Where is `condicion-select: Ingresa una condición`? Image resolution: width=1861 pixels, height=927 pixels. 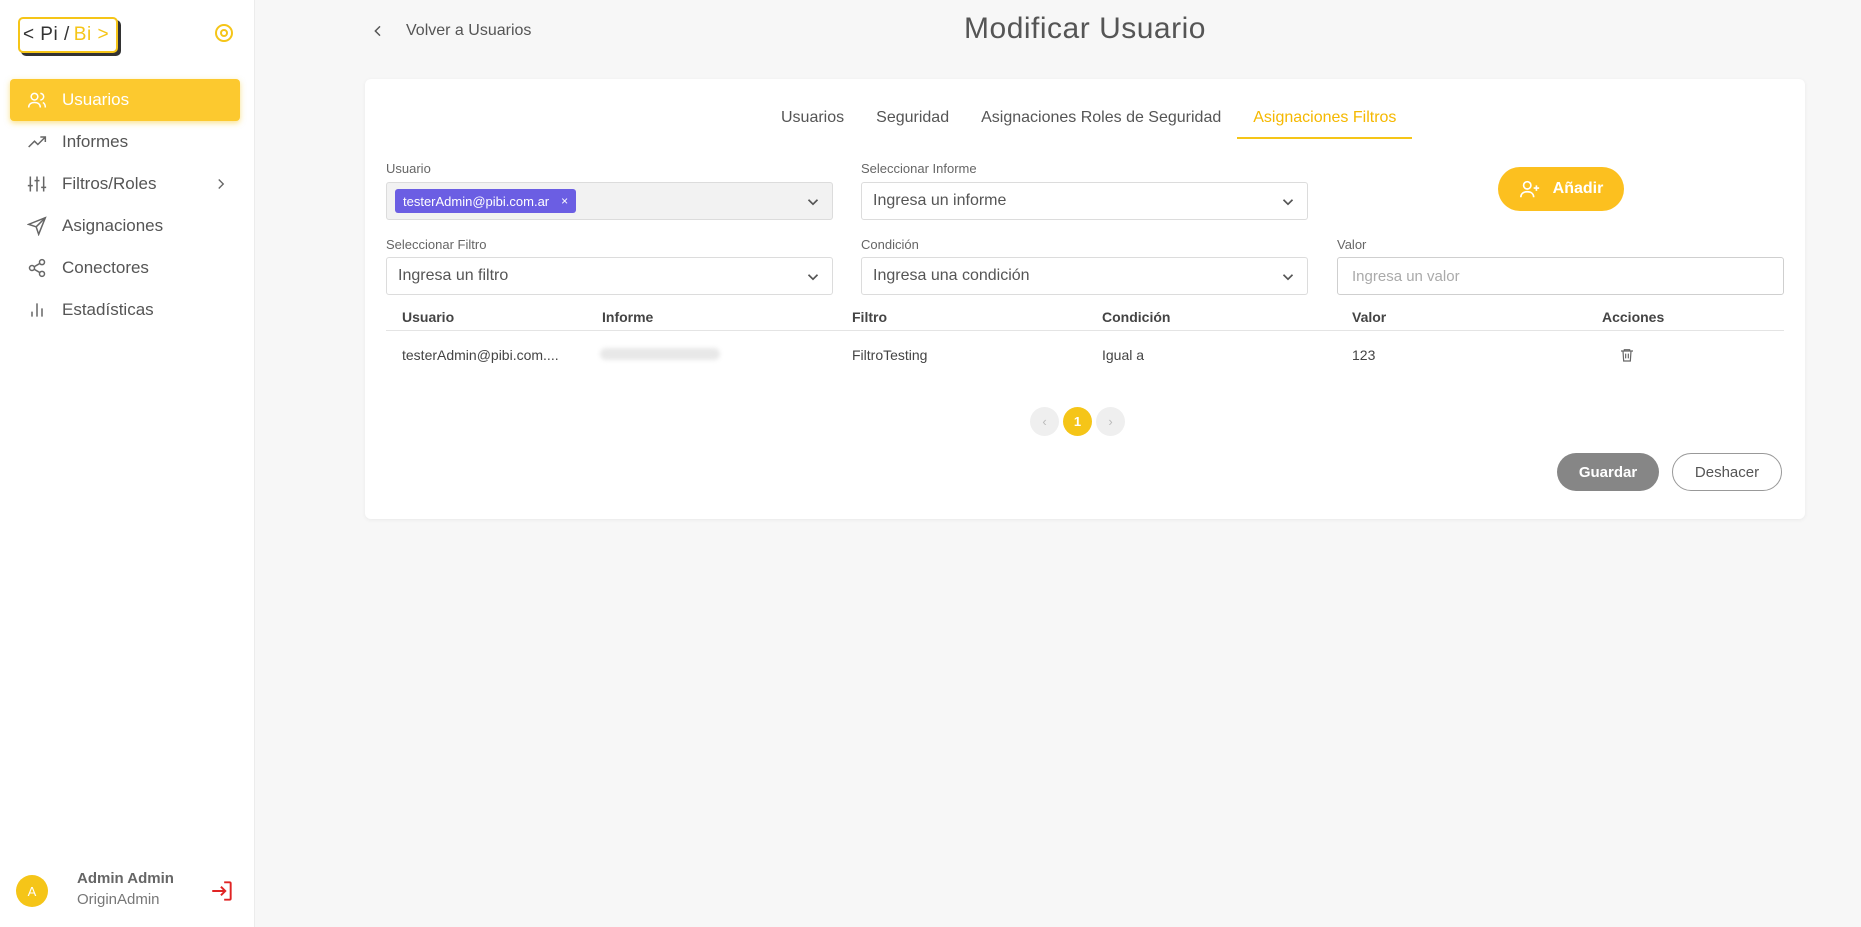 condicion-select: Ingresa una condición is located at coordinates (1084, 276).